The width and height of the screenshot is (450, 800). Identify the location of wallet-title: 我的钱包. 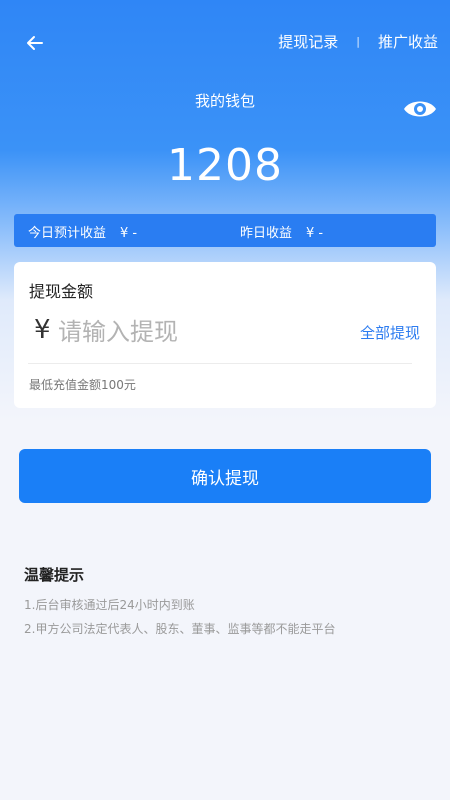
(224, 101).